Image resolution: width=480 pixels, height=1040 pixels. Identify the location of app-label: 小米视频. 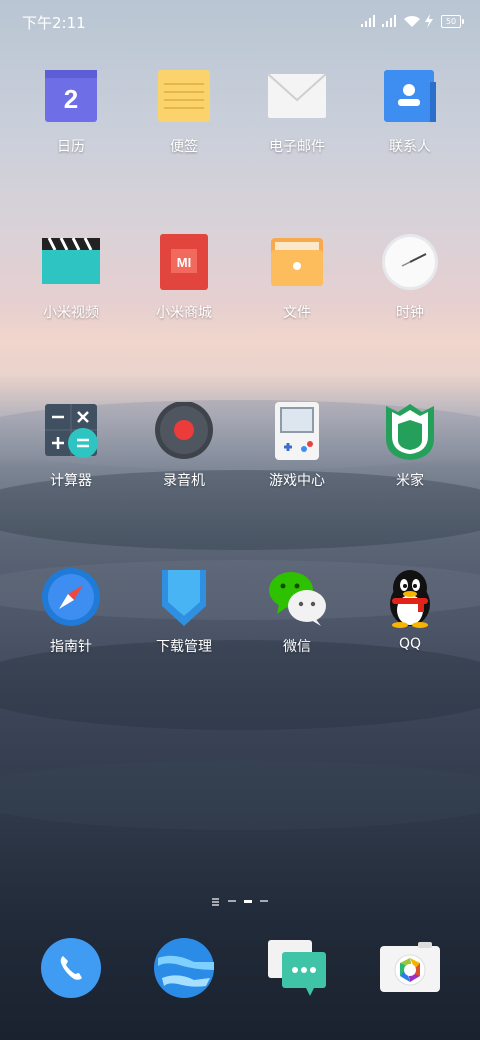
(71, 313).